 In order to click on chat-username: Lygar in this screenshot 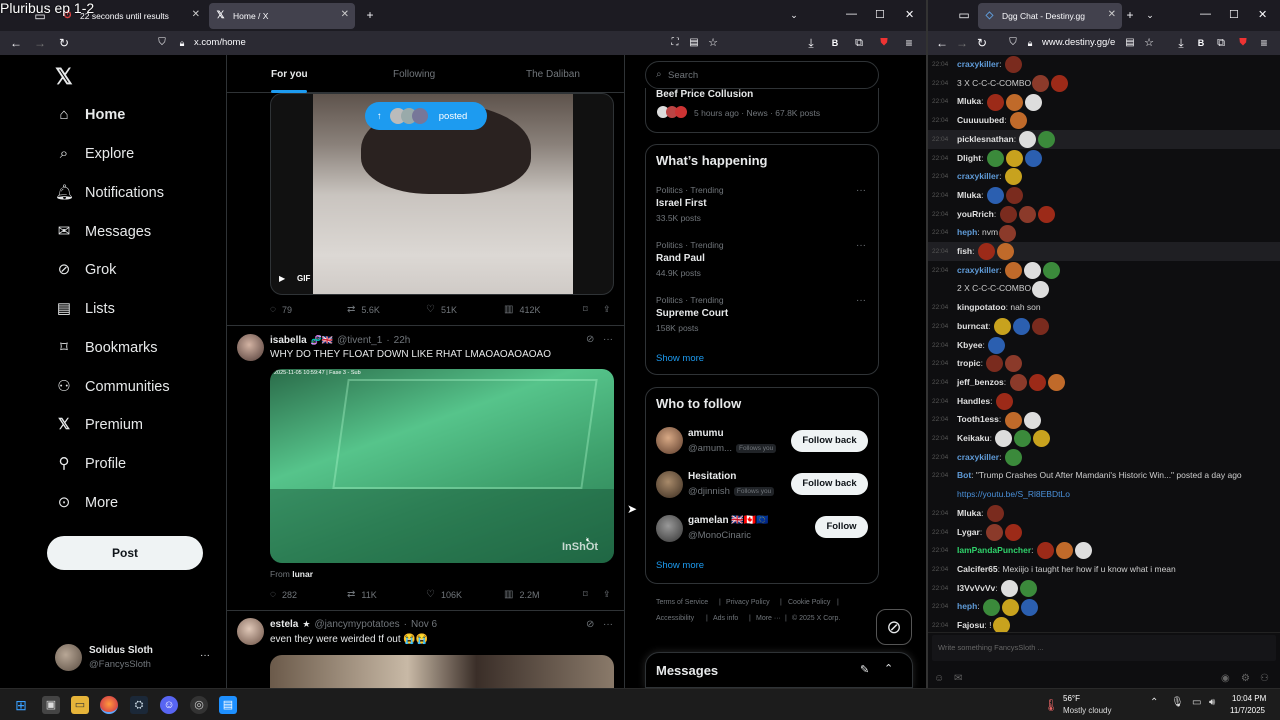, I will do `click(968, 532)`.